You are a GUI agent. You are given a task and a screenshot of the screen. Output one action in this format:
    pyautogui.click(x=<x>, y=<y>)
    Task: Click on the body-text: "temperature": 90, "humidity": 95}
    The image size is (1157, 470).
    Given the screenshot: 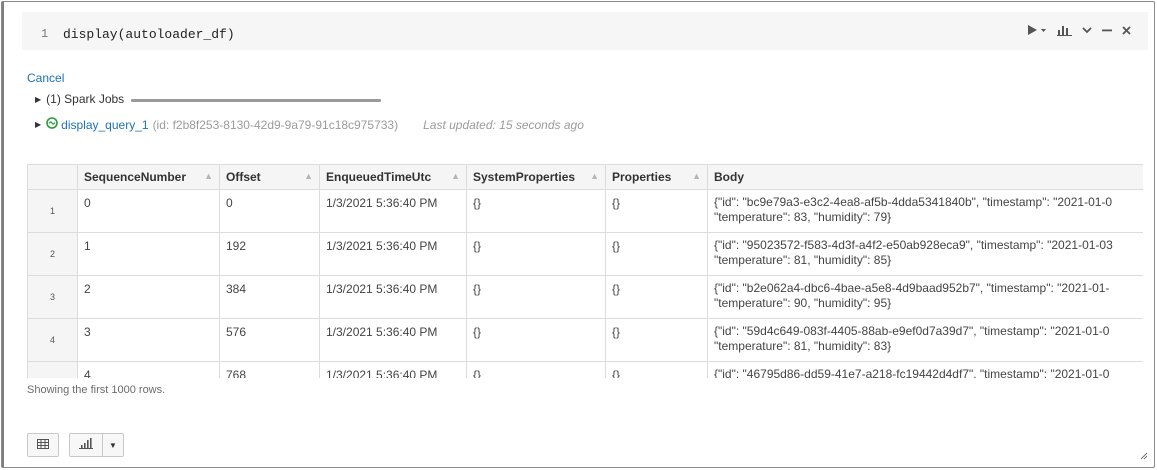 What is the action you would take?
    pyautogui.click(x=803, y=303)
    